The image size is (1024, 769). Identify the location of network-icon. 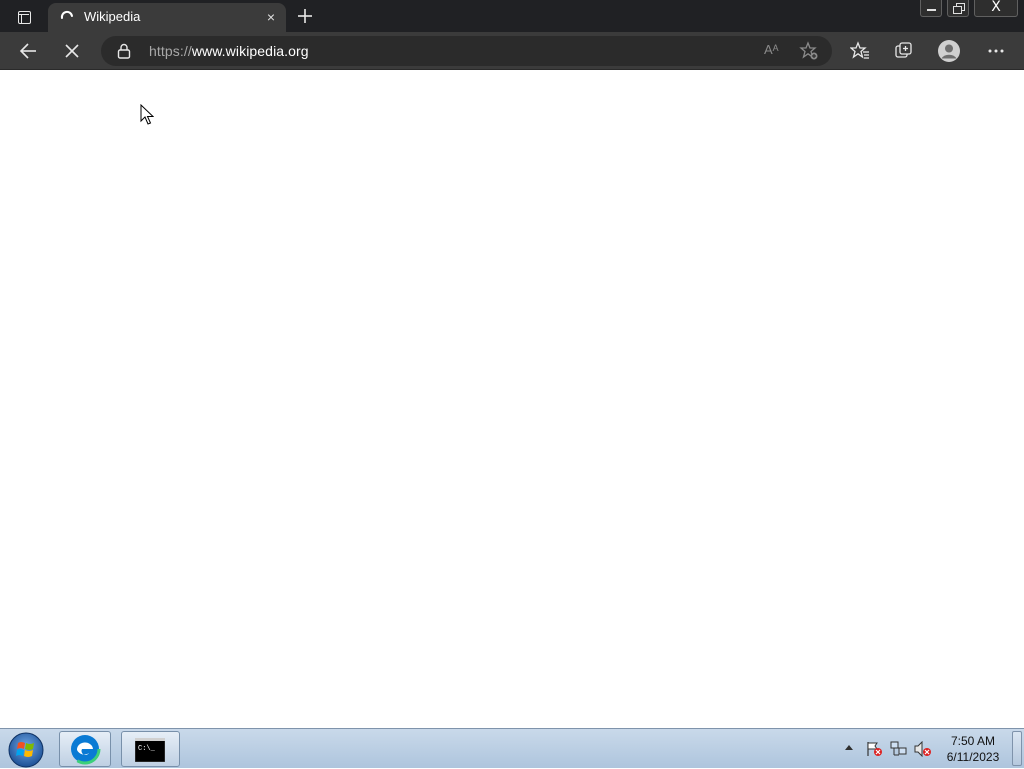
(899, 749).